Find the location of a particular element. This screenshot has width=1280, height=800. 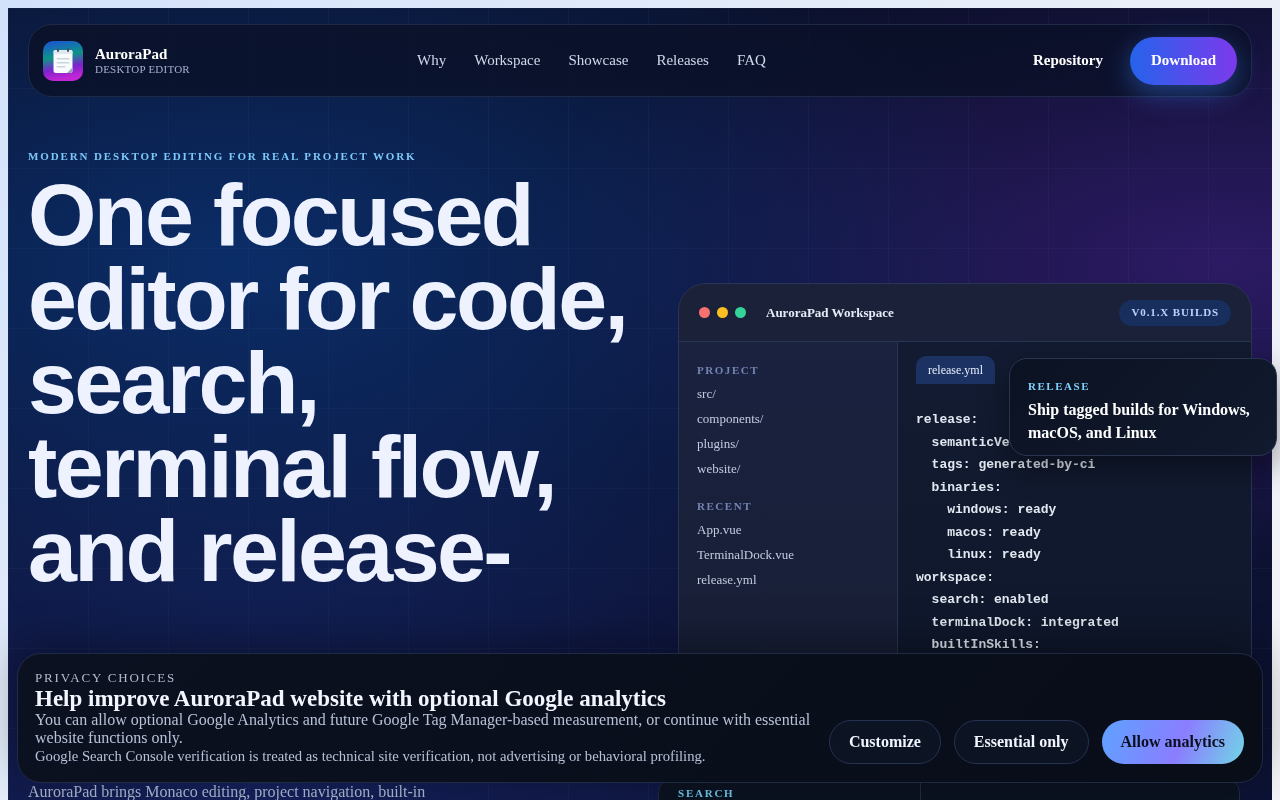

code-line: semanticVe is located at coordinates (970, 442).